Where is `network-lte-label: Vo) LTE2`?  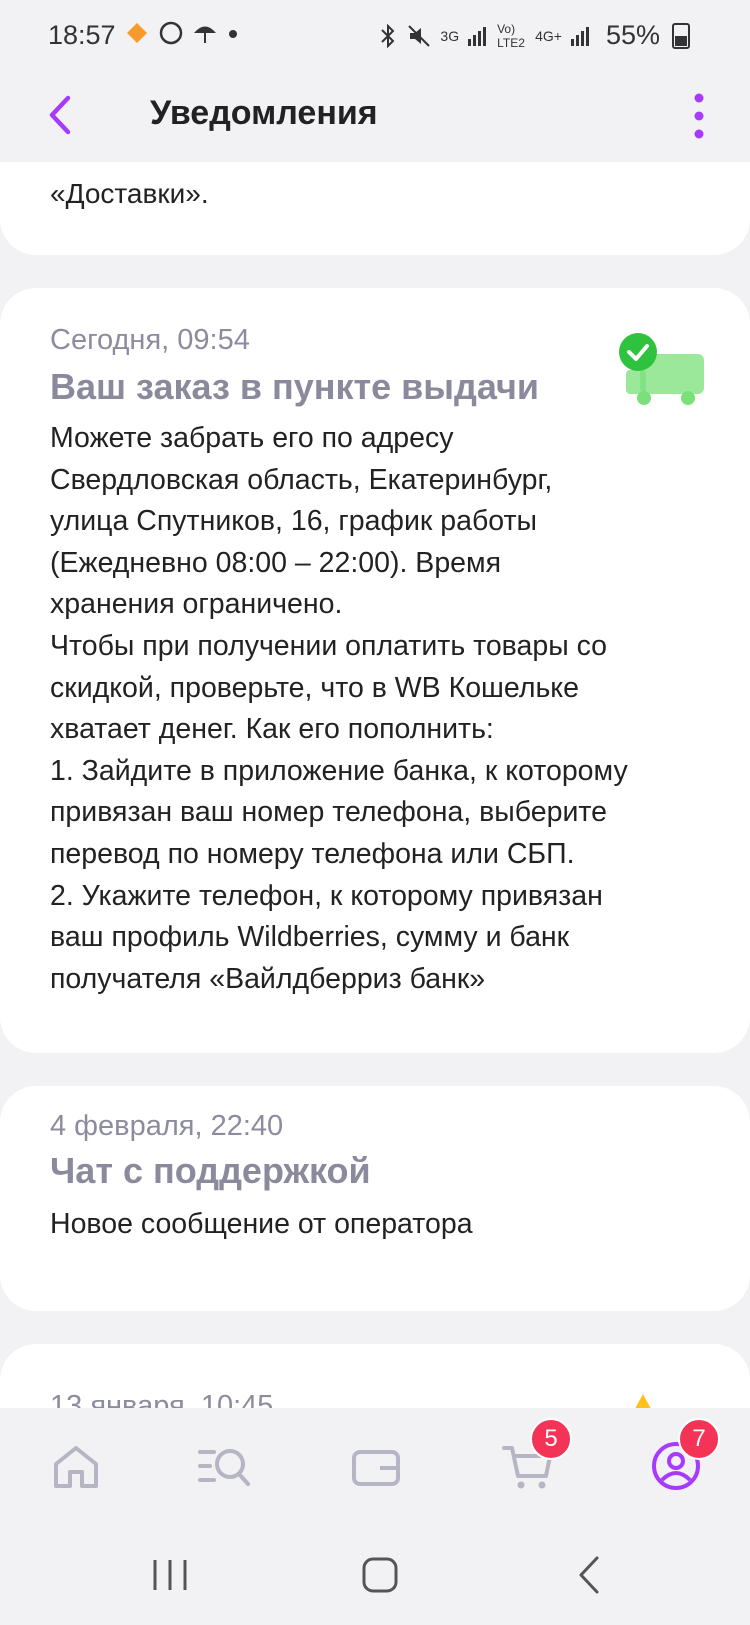
network-lte-label: Vo) LTE2 is located at coordinates (511, 35).